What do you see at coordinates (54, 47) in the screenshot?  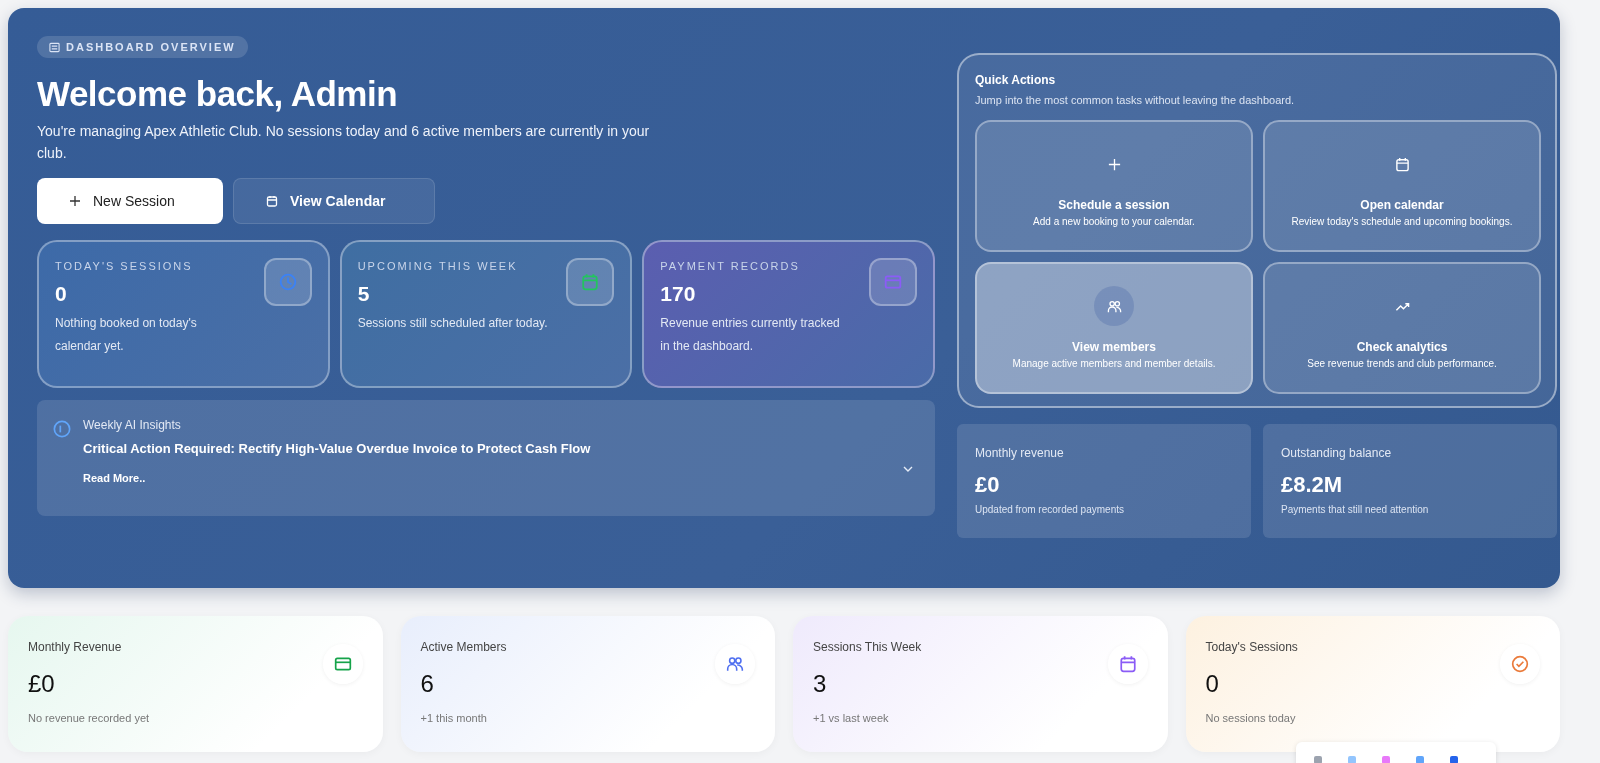 I see `list-icon` at bounding box center [54, 47].